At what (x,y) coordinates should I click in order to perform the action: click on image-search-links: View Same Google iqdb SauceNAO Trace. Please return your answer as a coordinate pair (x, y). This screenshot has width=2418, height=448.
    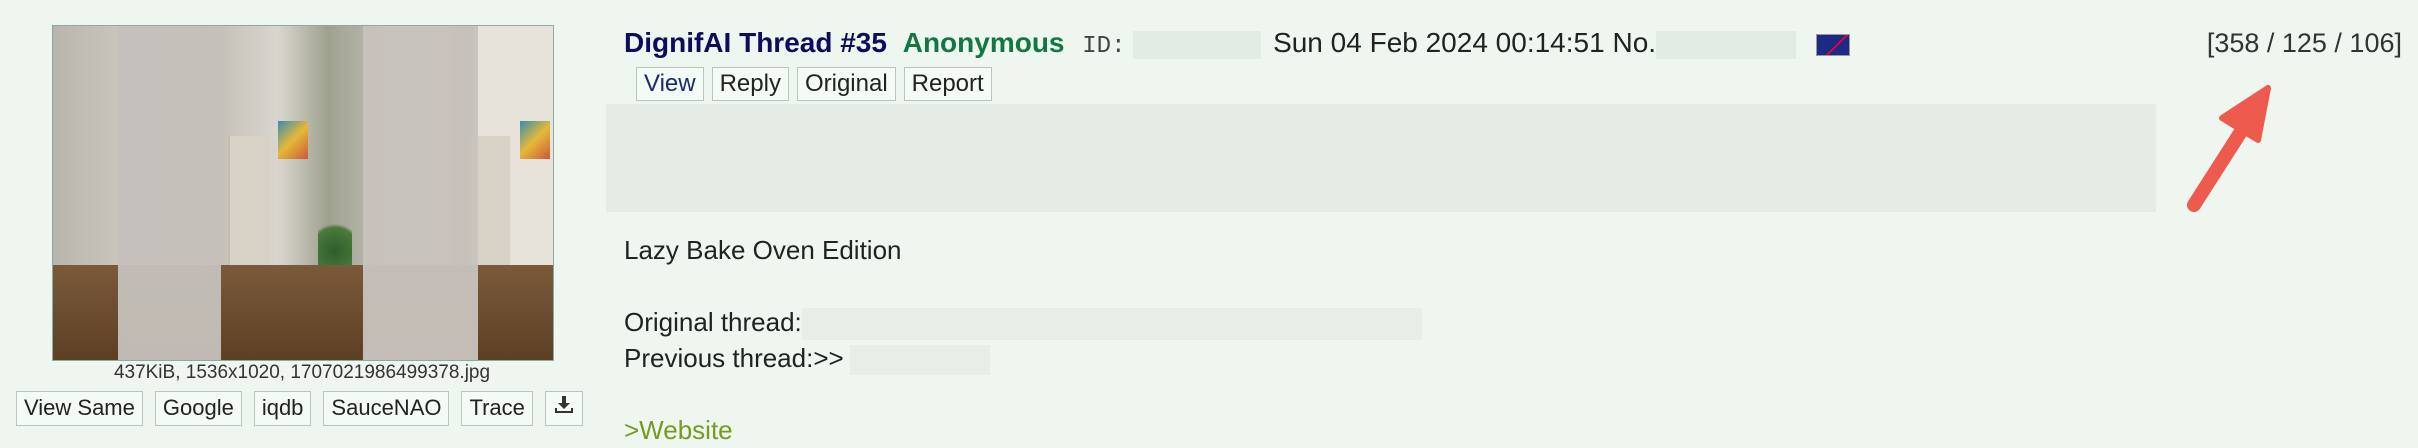
    Looking at the image, I should click on (299, 408).